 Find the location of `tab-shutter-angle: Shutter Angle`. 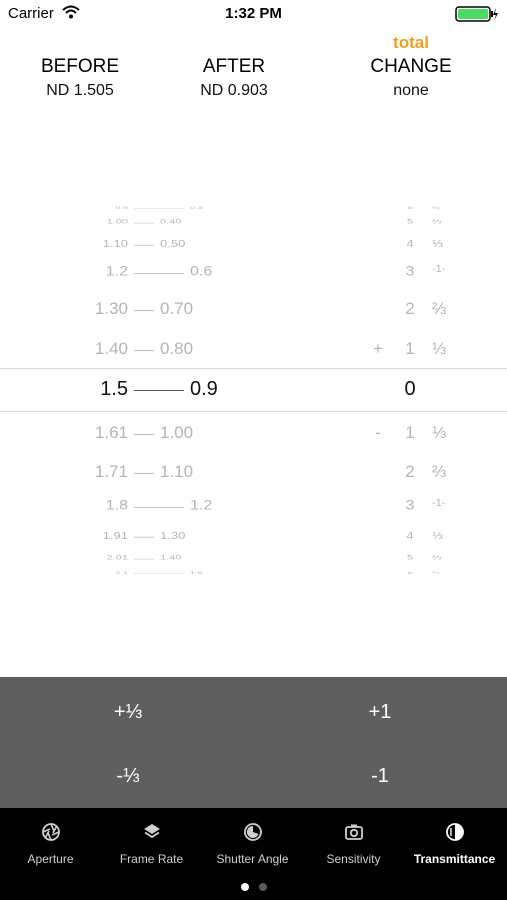

tab-shutter-angle: Shutter Angle is located at coordinates (252, 843).